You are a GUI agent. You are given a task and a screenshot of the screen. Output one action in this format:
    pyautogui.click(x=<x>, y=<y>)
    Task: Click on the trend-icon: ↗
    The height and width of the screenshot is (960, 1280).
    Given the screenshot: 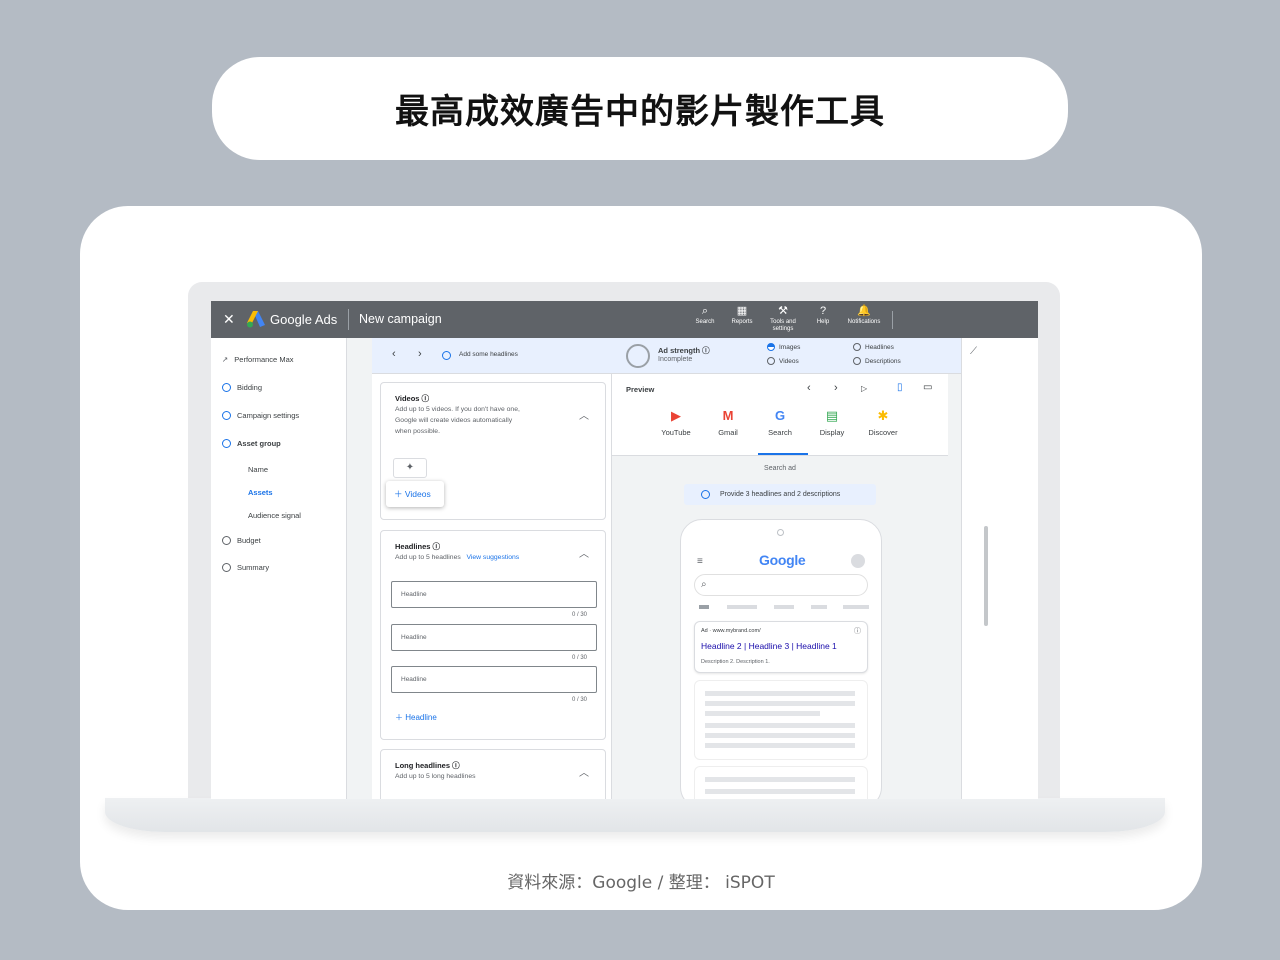 What is the action you would take?
    pyautogui.click(x=225, y=359)
    